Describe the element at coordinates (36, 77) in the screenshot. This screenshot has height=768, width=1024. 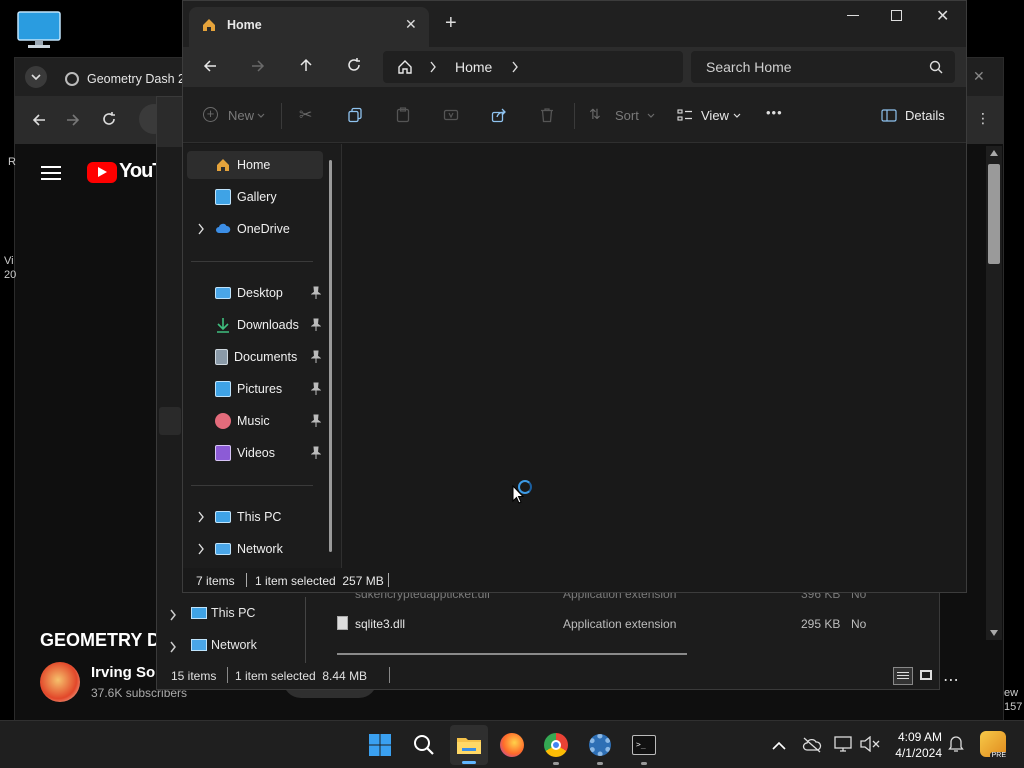
I see `tab-search-button` at that location.